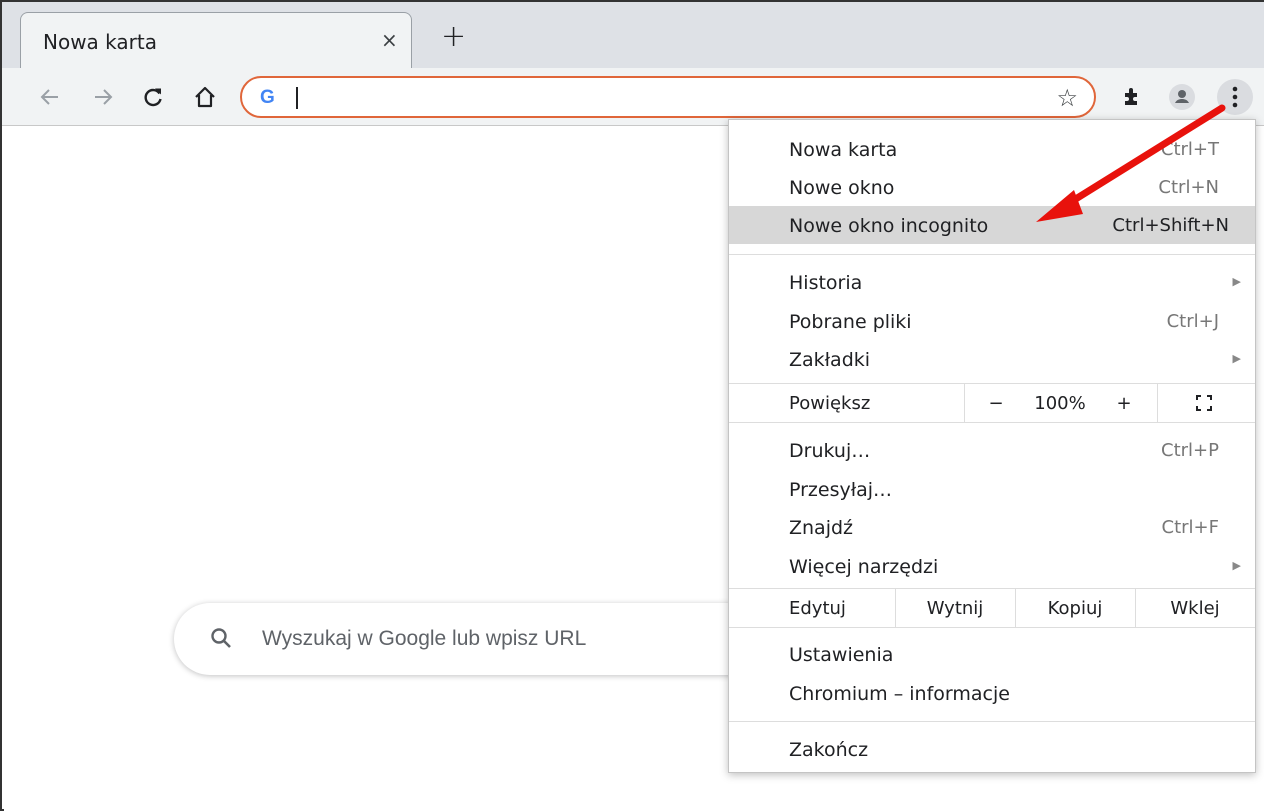  What do you see at coordinates (821, 528) in the screenshot?
I see `menu-item-label: Znajdź` at bounding box center [821, 528].